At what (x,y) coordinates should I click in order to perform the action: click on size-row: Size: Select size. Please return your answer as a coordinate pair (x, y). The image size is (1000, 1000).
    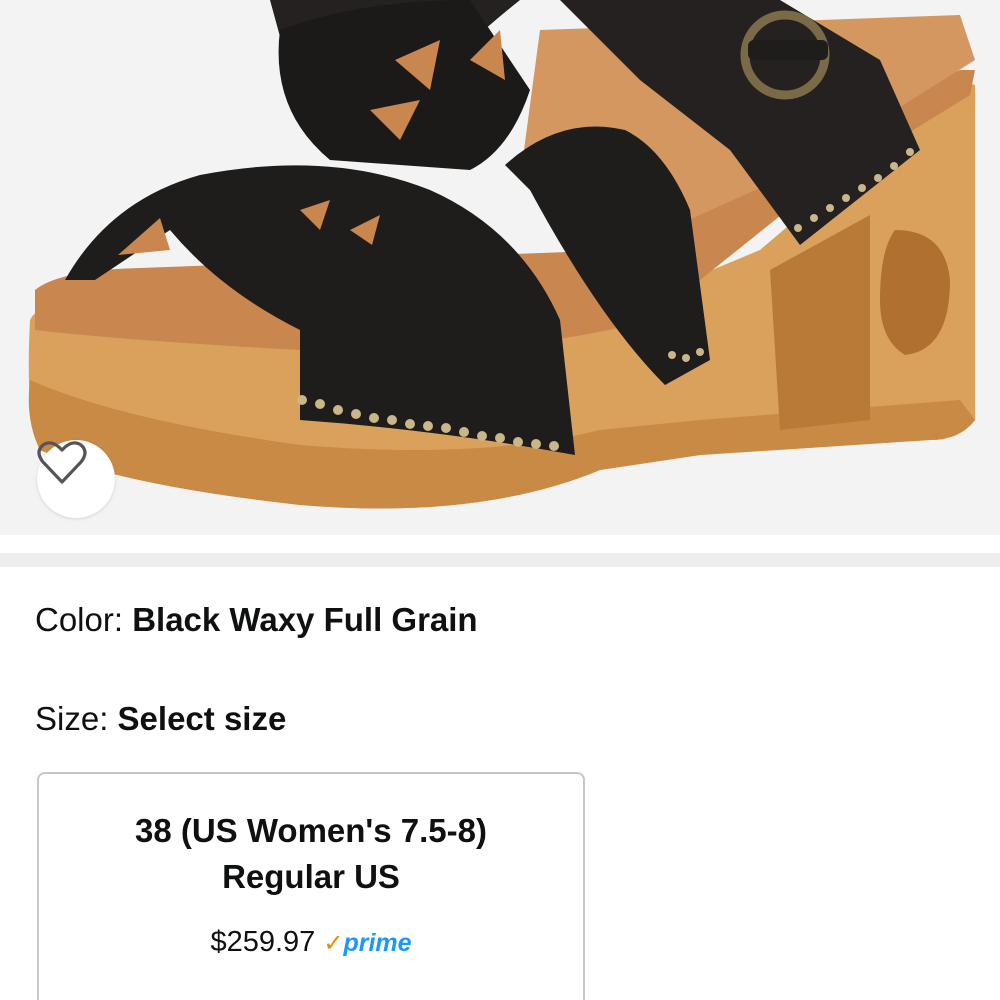
    Looking at the image, I should click on (160, 719).